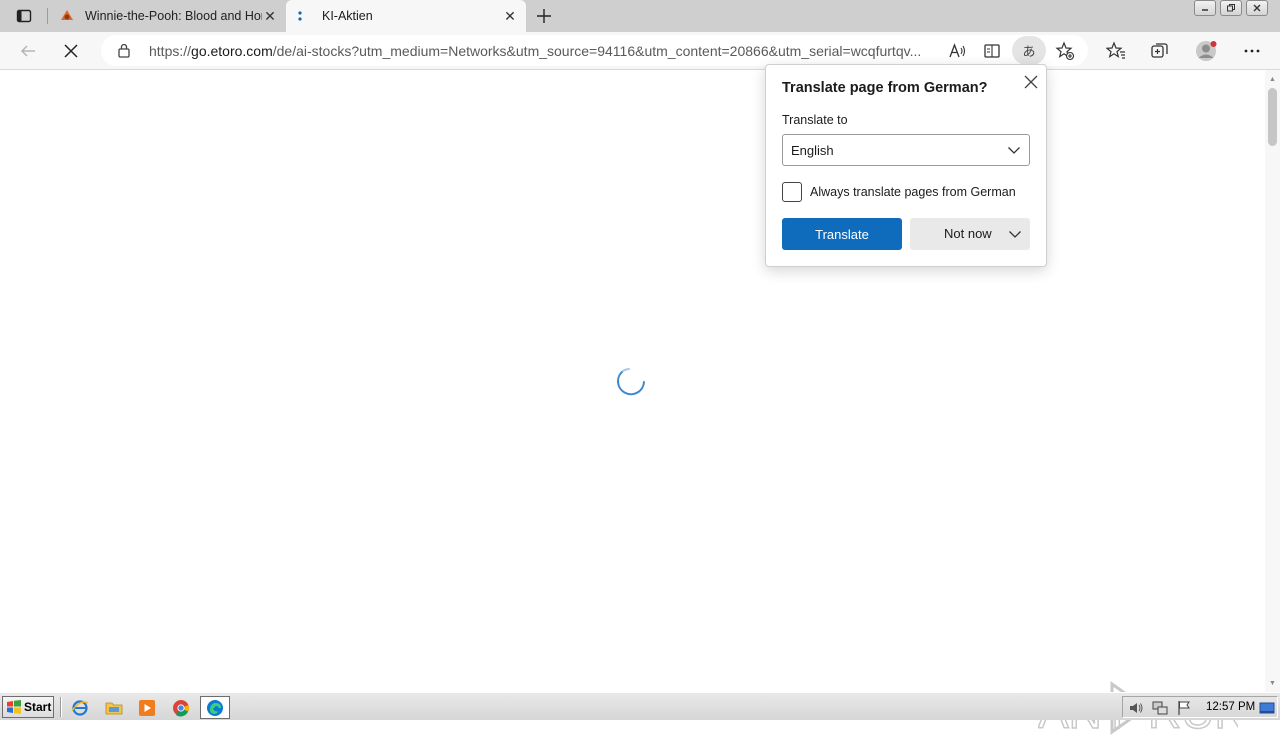  I want to click on system-tray: 12:57 PM, so click(1200, 707).